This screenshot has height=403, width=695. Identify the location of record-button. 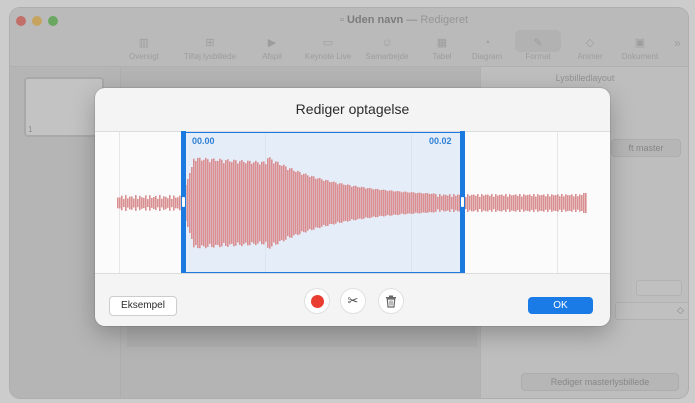
(317, 301).